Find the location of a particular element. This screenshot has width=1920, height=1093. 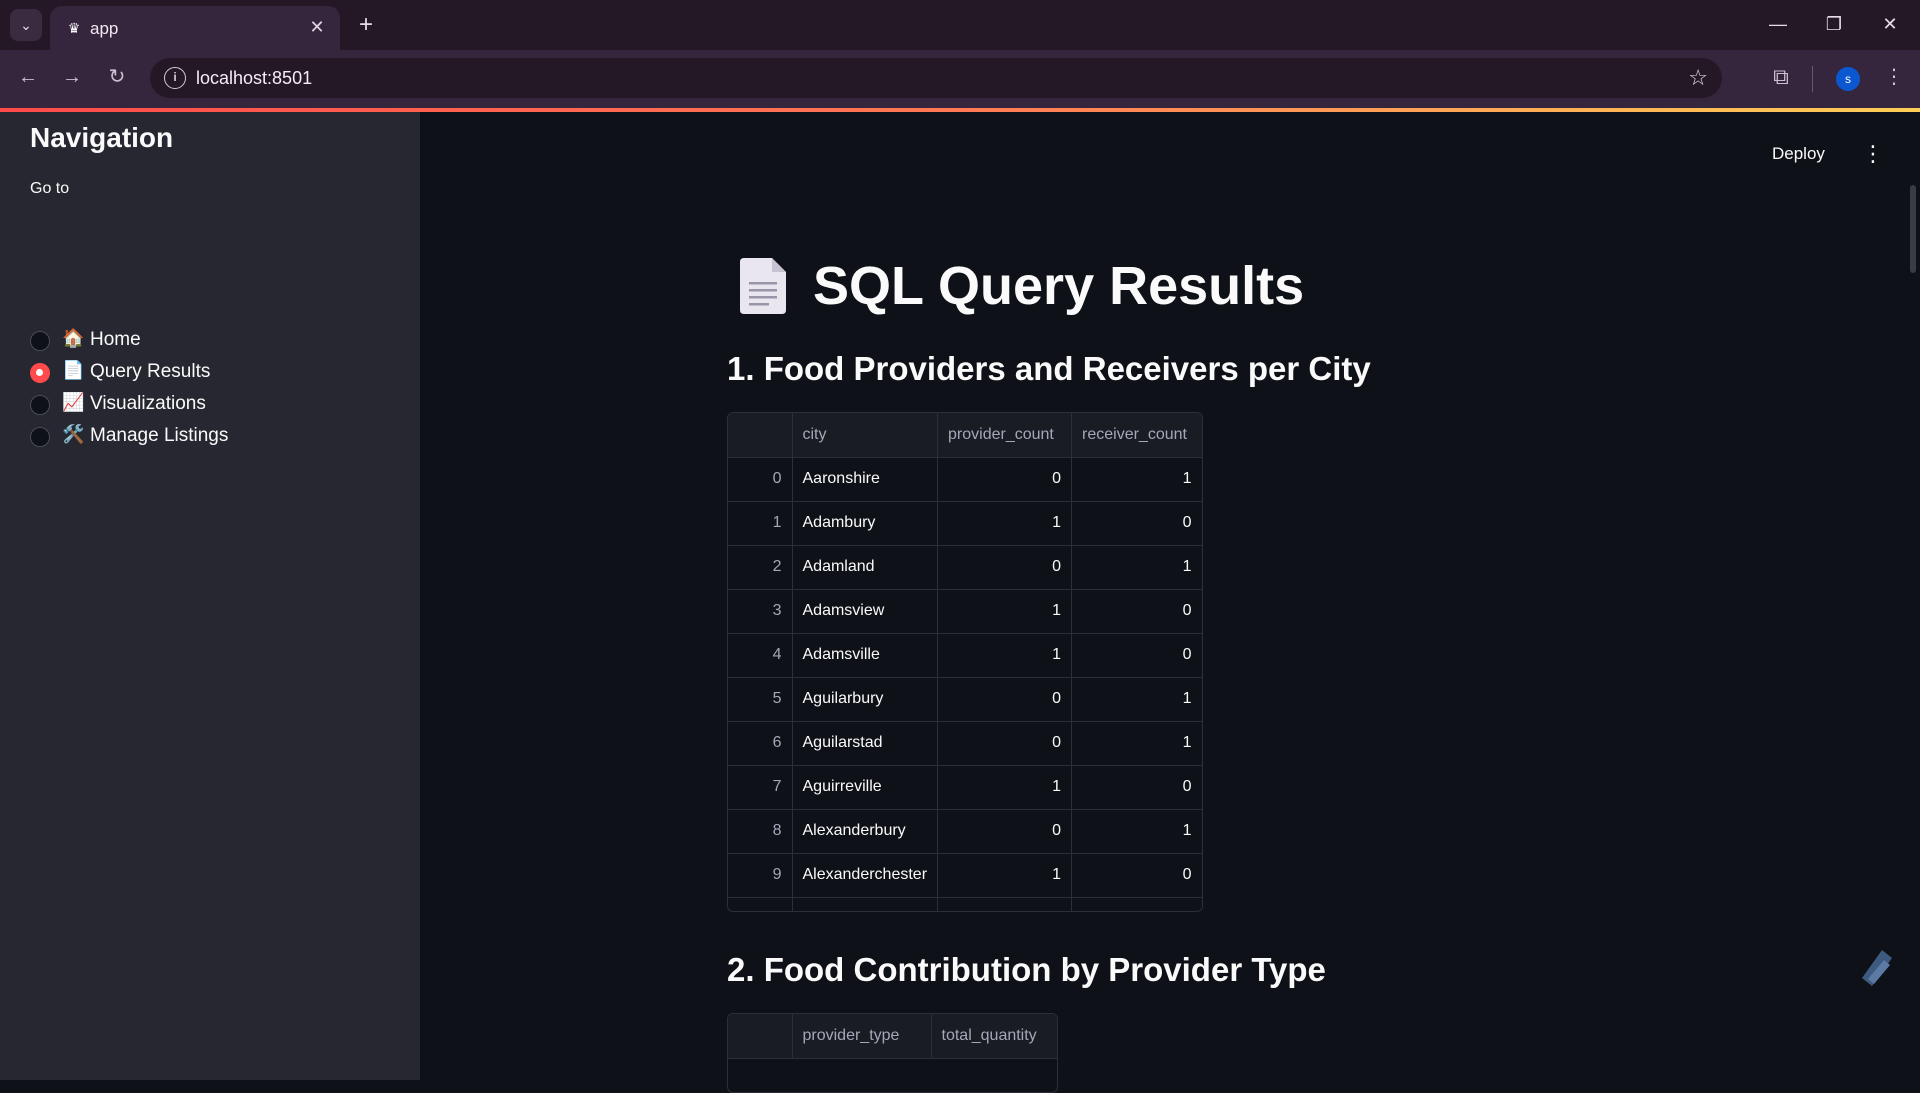

table-row: 5 Aguilarbury 0 1 is located at coordinates (965, 699).